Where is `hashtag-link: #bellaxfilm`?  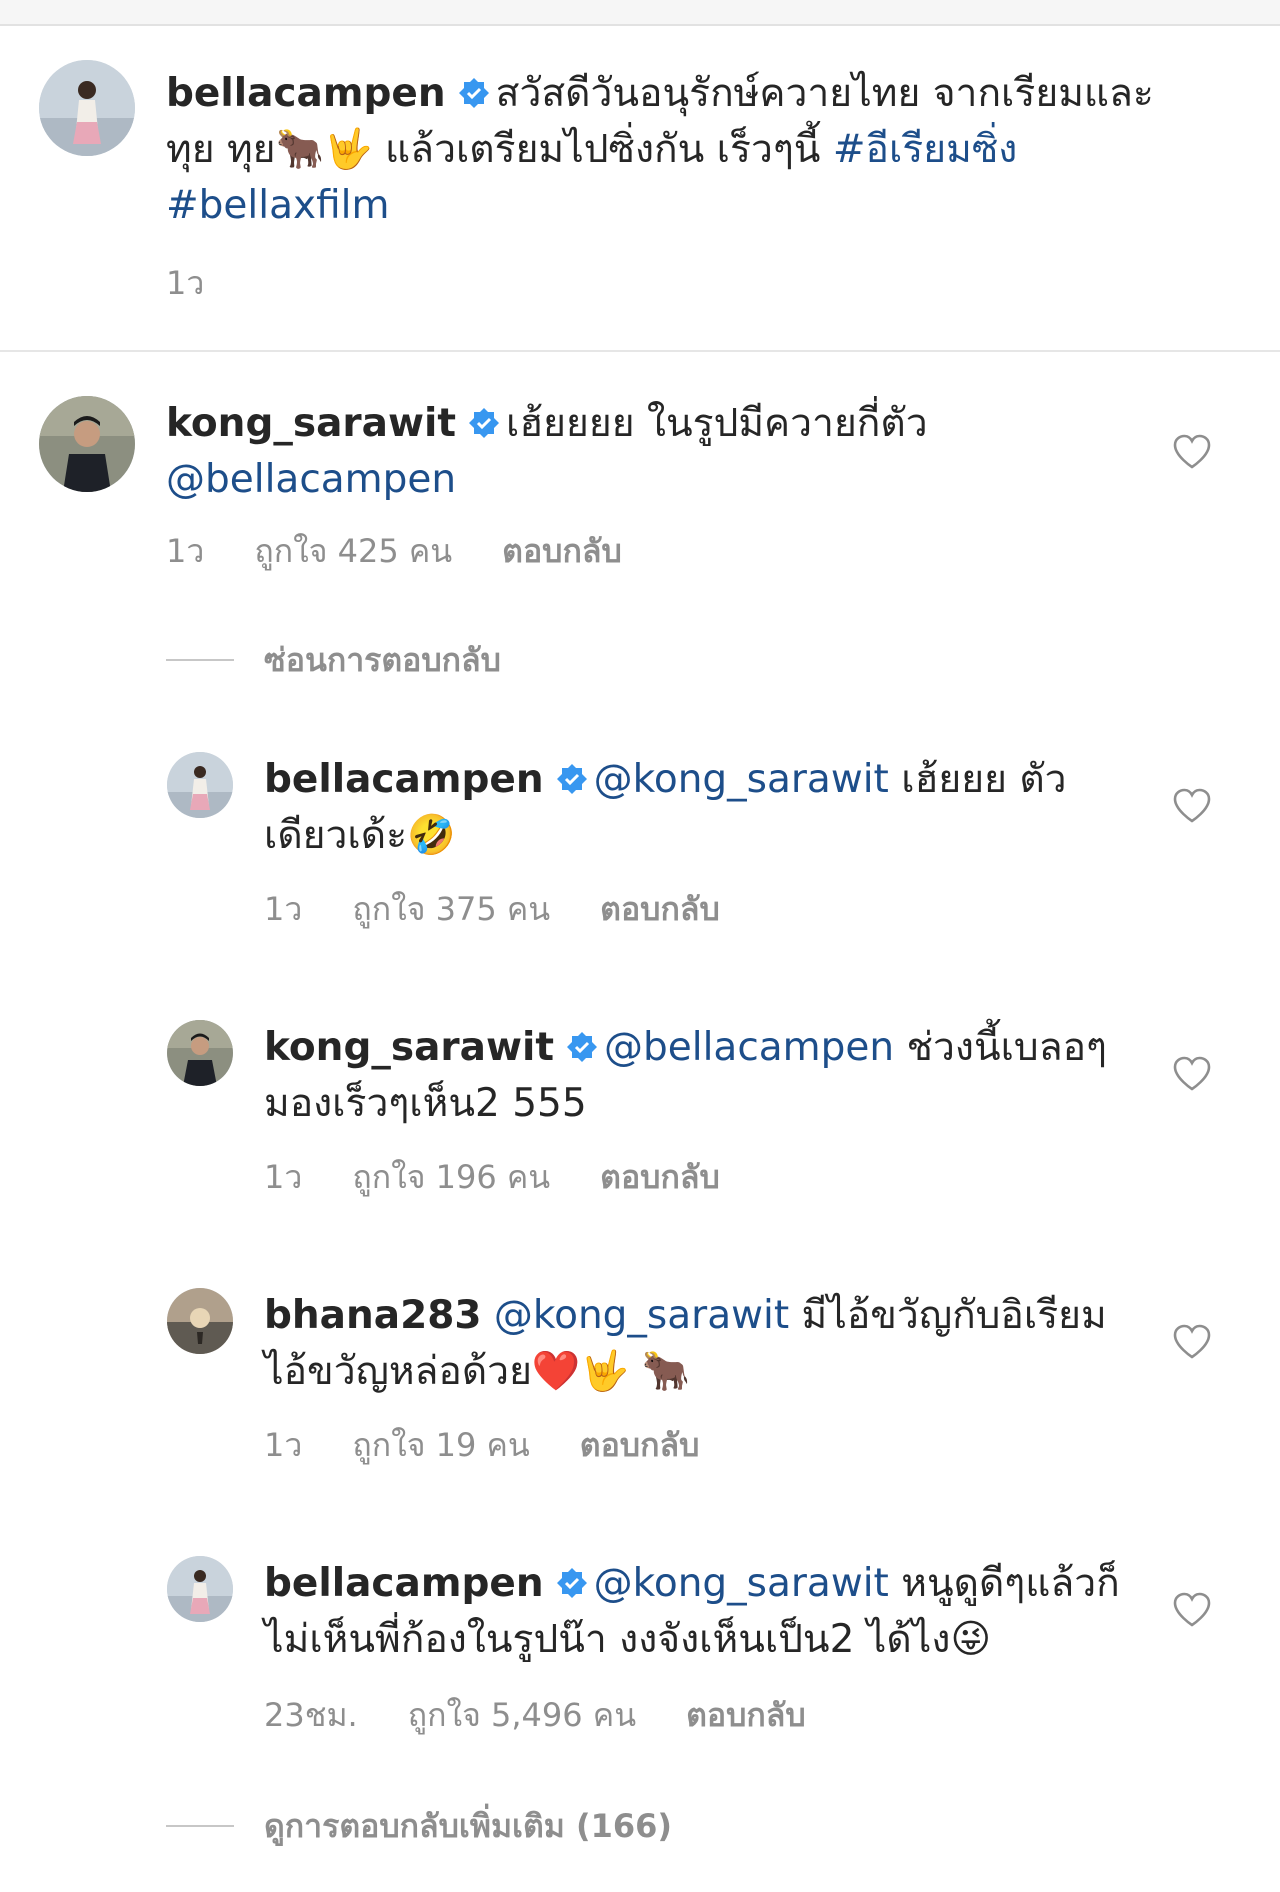
hashtag-link: #bellaxfilm is located at coordinates (277, 205).